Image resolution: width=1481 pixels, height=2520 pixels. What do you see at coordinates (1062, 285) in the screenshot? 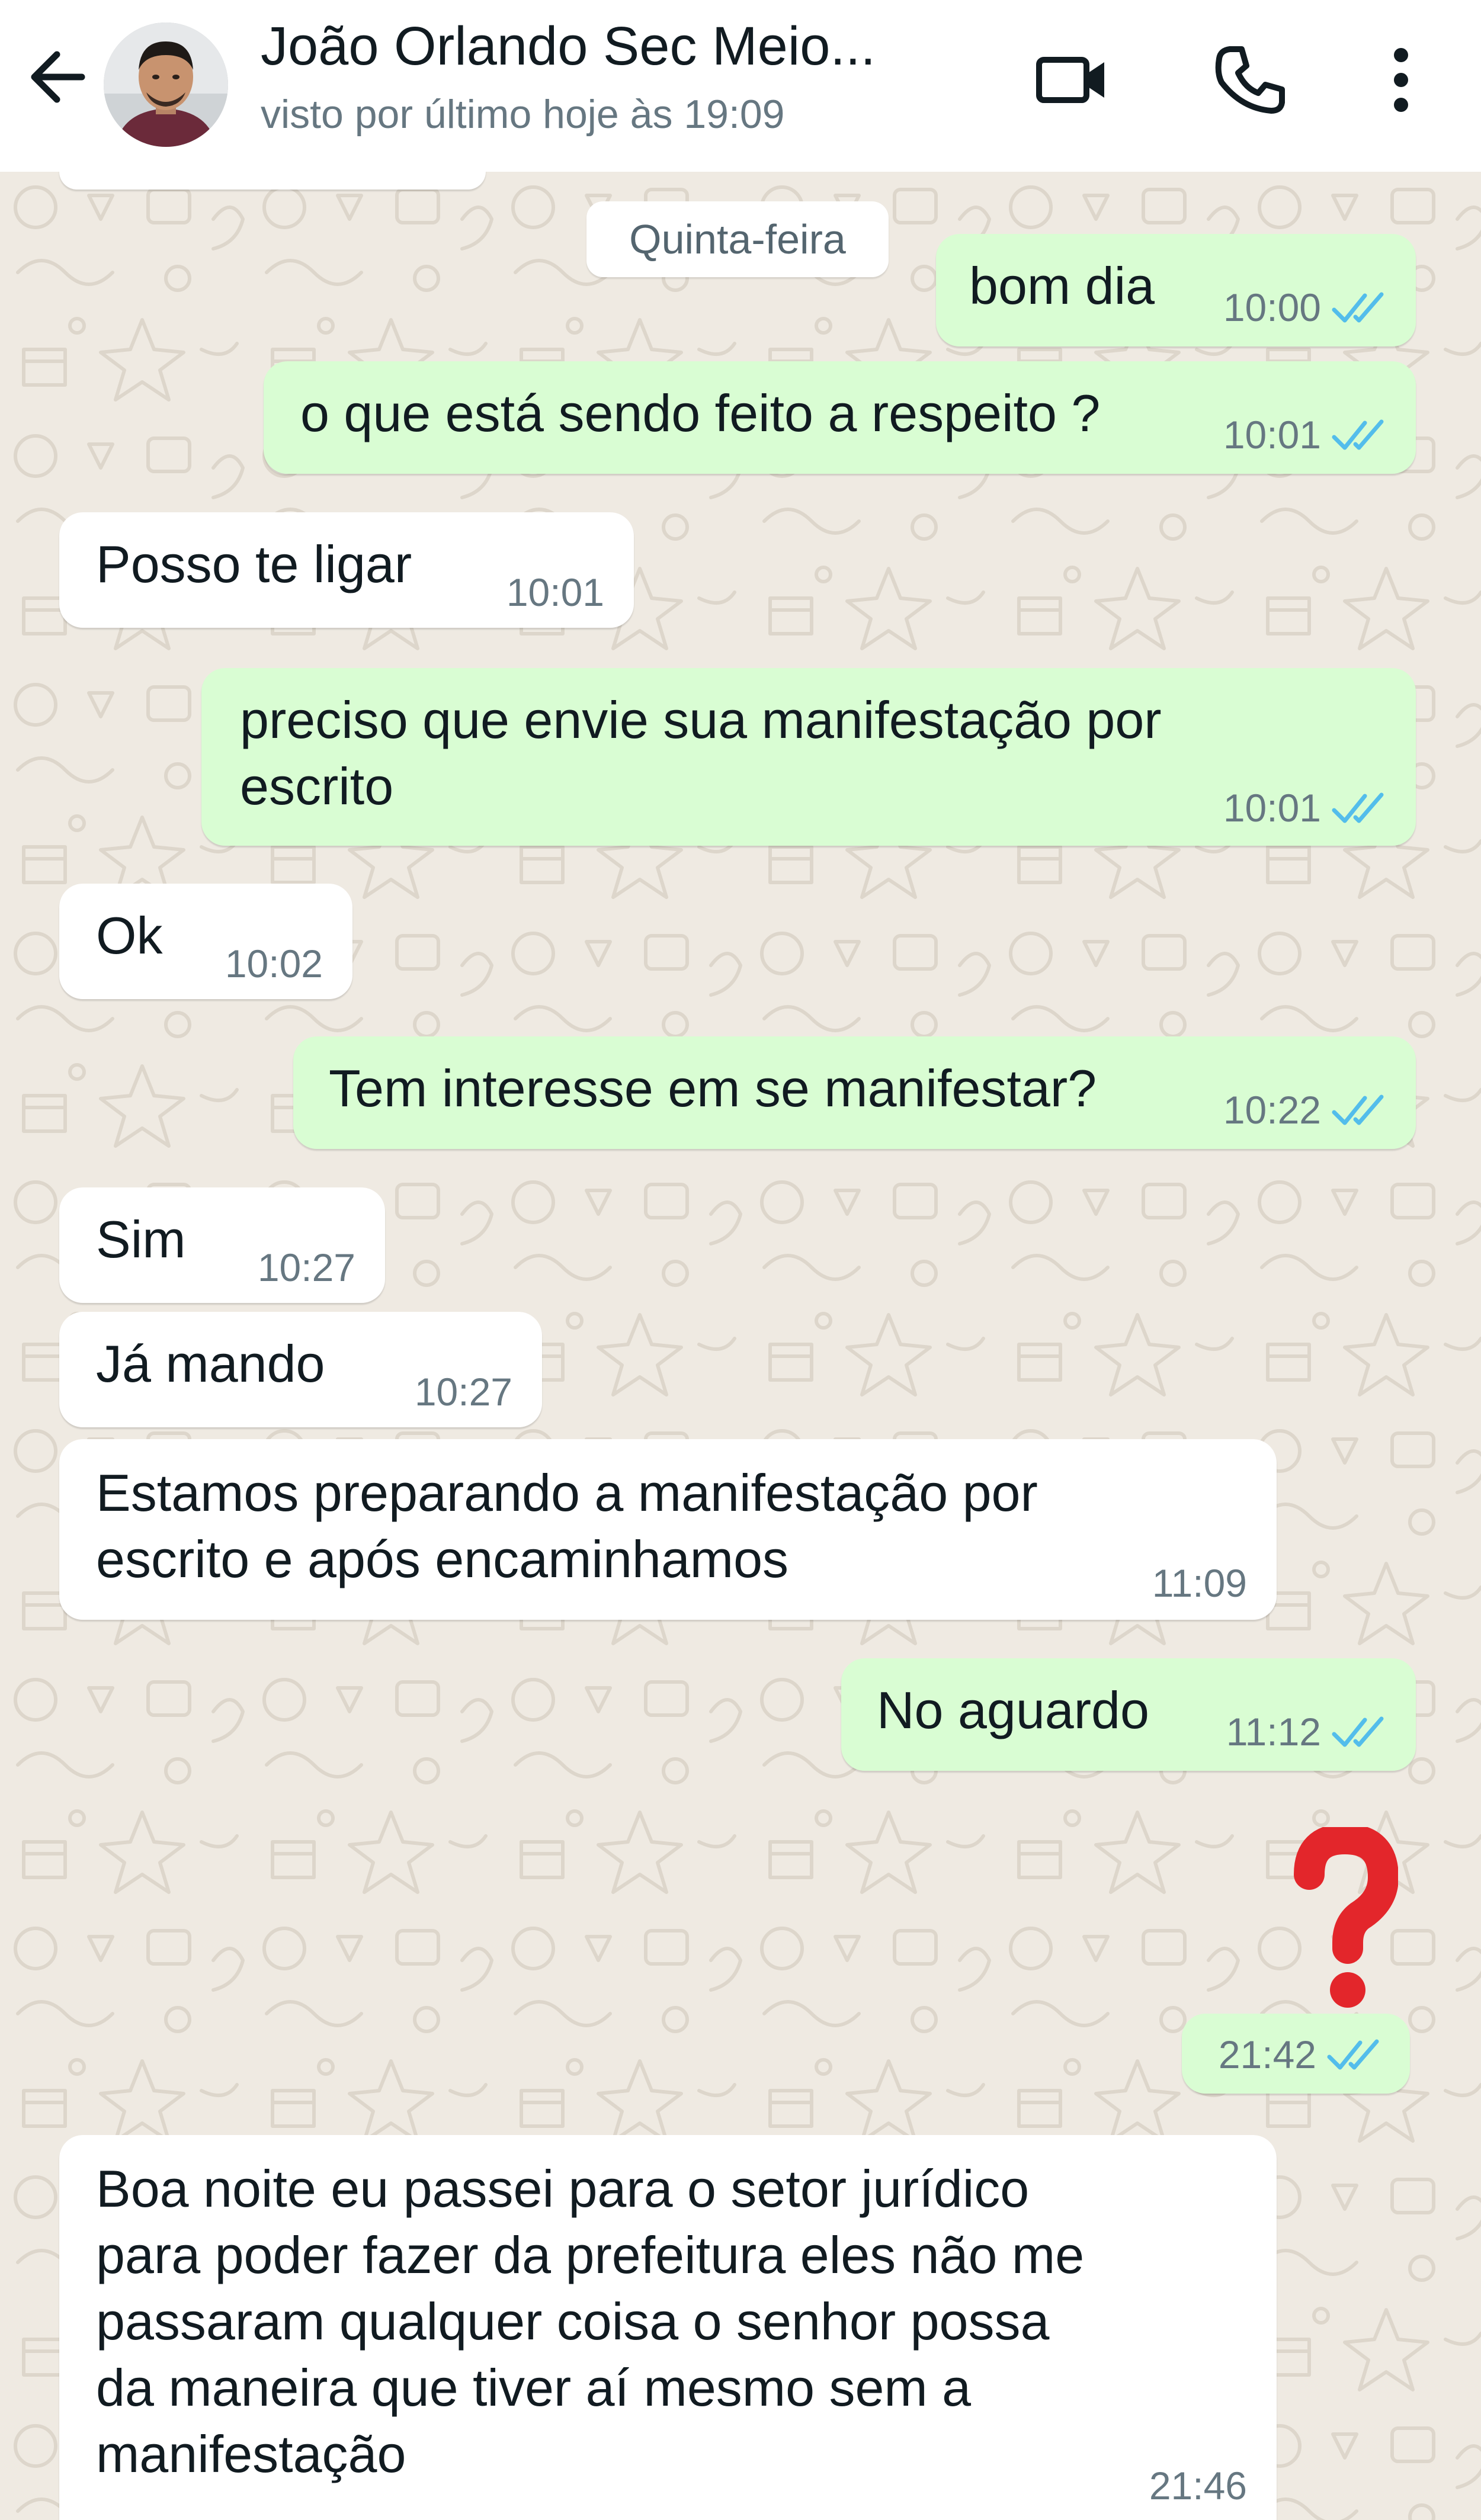
I see `message-text: bom dia` at bounding box center [1062, 285].